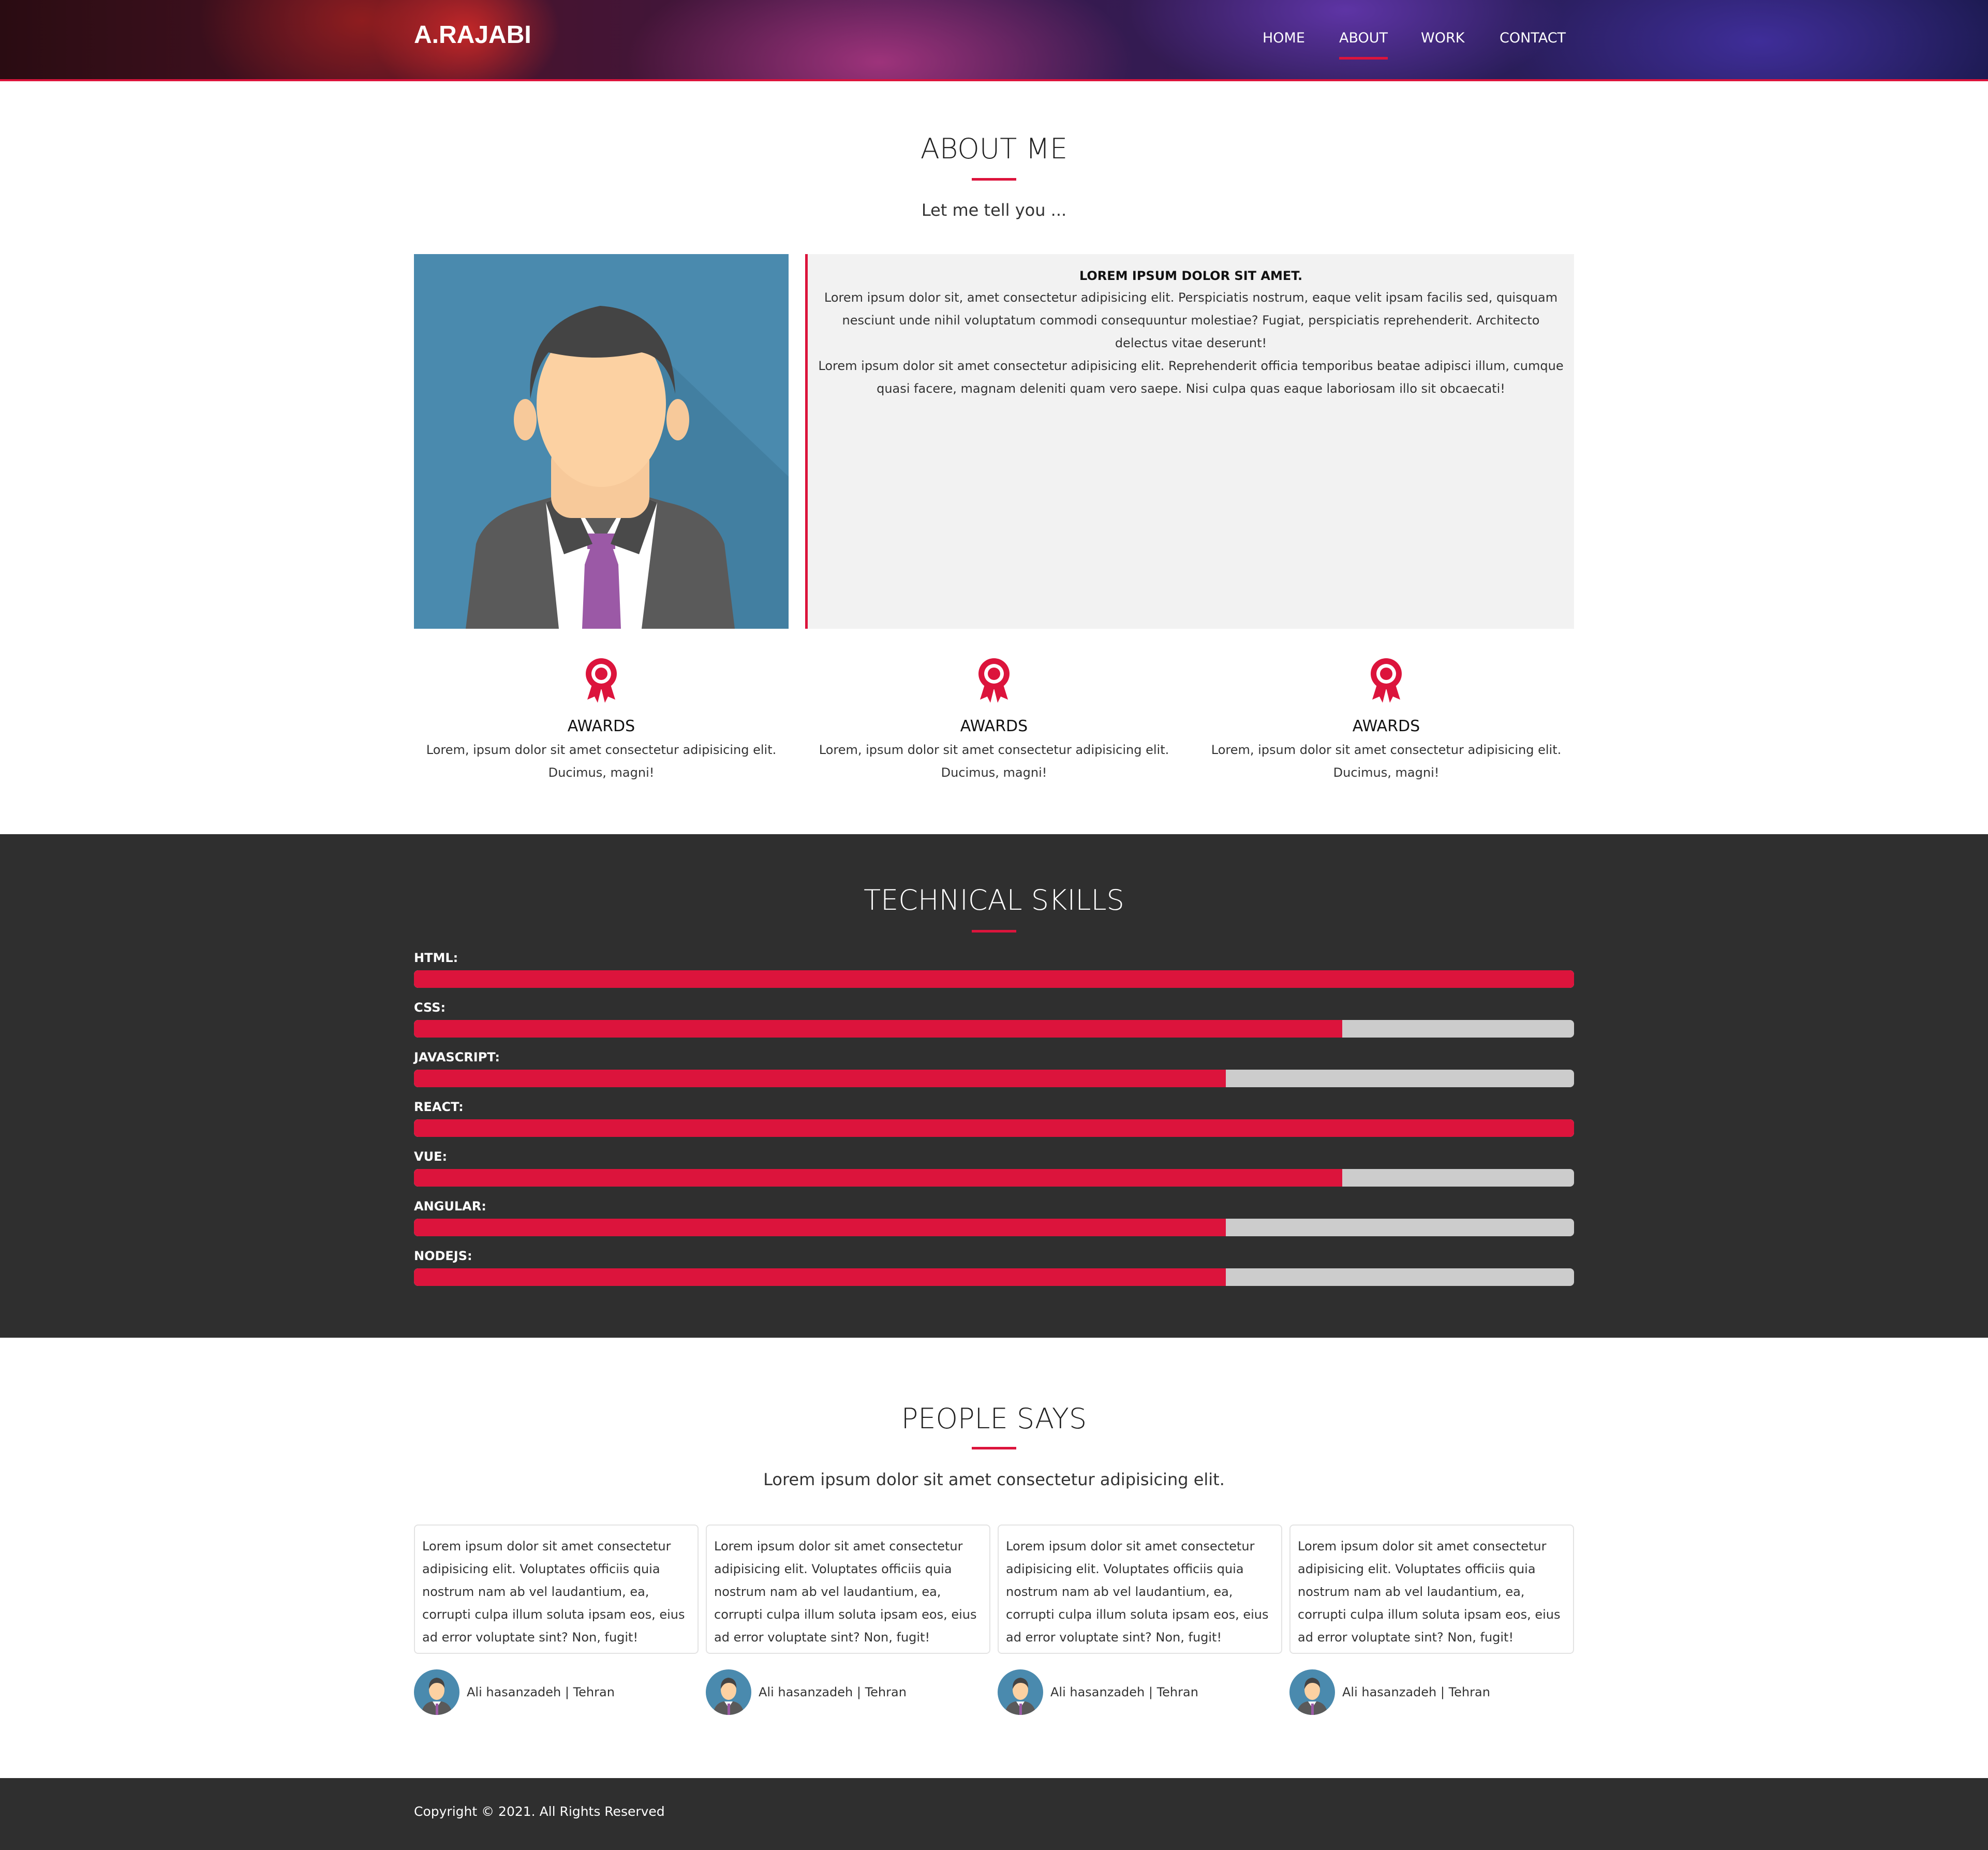 The width and height of the screenshot is (1988, 1850). What do you see at coordinates (994, 931) in the screenshot?
I see `skills-title-underline` at bounding box center [994, 931].